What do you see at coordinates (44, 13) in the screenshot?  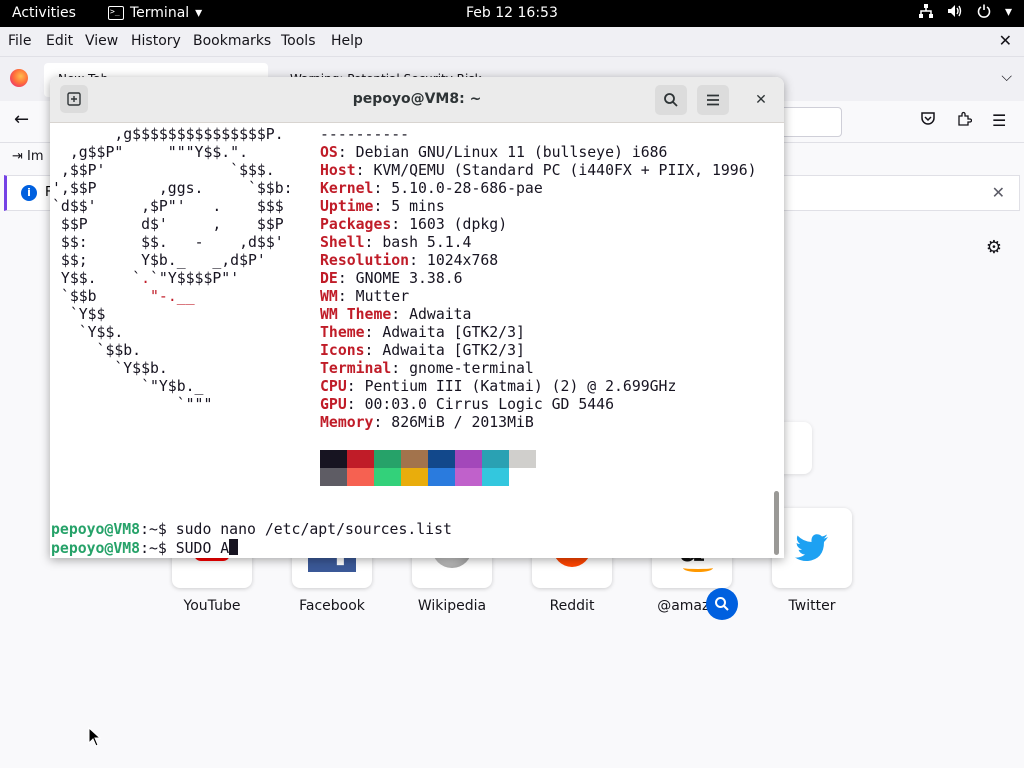 I see `activities-button: Activities` at bounding box center [44, 13].